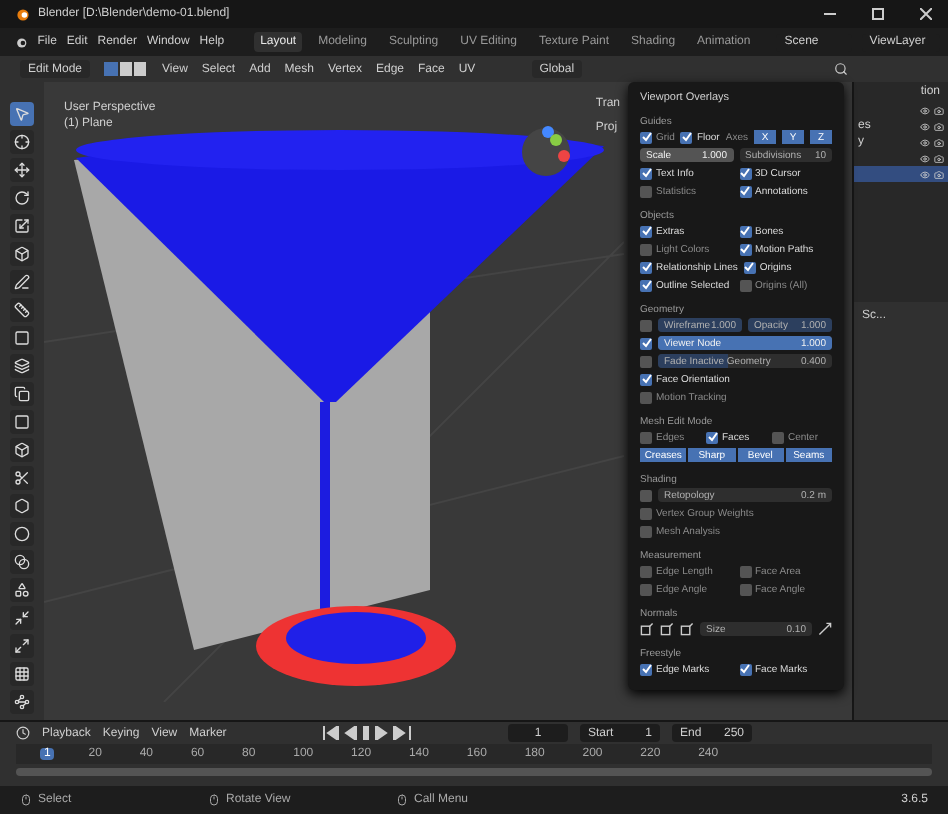  Describe the element at coordinates (825, 629) in the screenshot. I see `size-icon` at that location.